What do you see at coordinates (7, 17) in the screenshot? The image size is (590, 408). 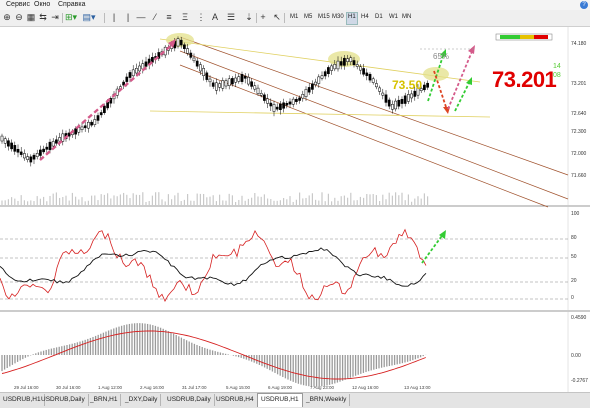 I see `zoom-in-icon: ⊕` at bounding box center [7, 17].